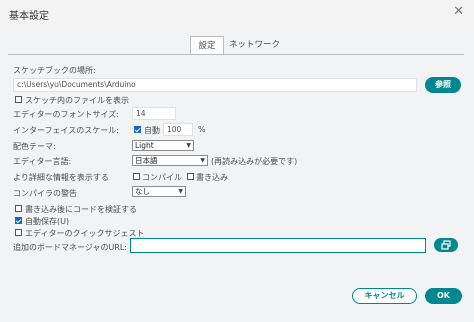 The width and height of the screenshot is (474, 322). I want to click on close-icon: ✕, so click(458, 11).